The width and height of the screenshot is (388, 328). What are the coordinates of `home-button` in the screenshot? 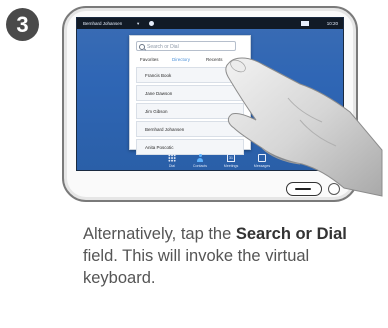 It's located at (304, 189).